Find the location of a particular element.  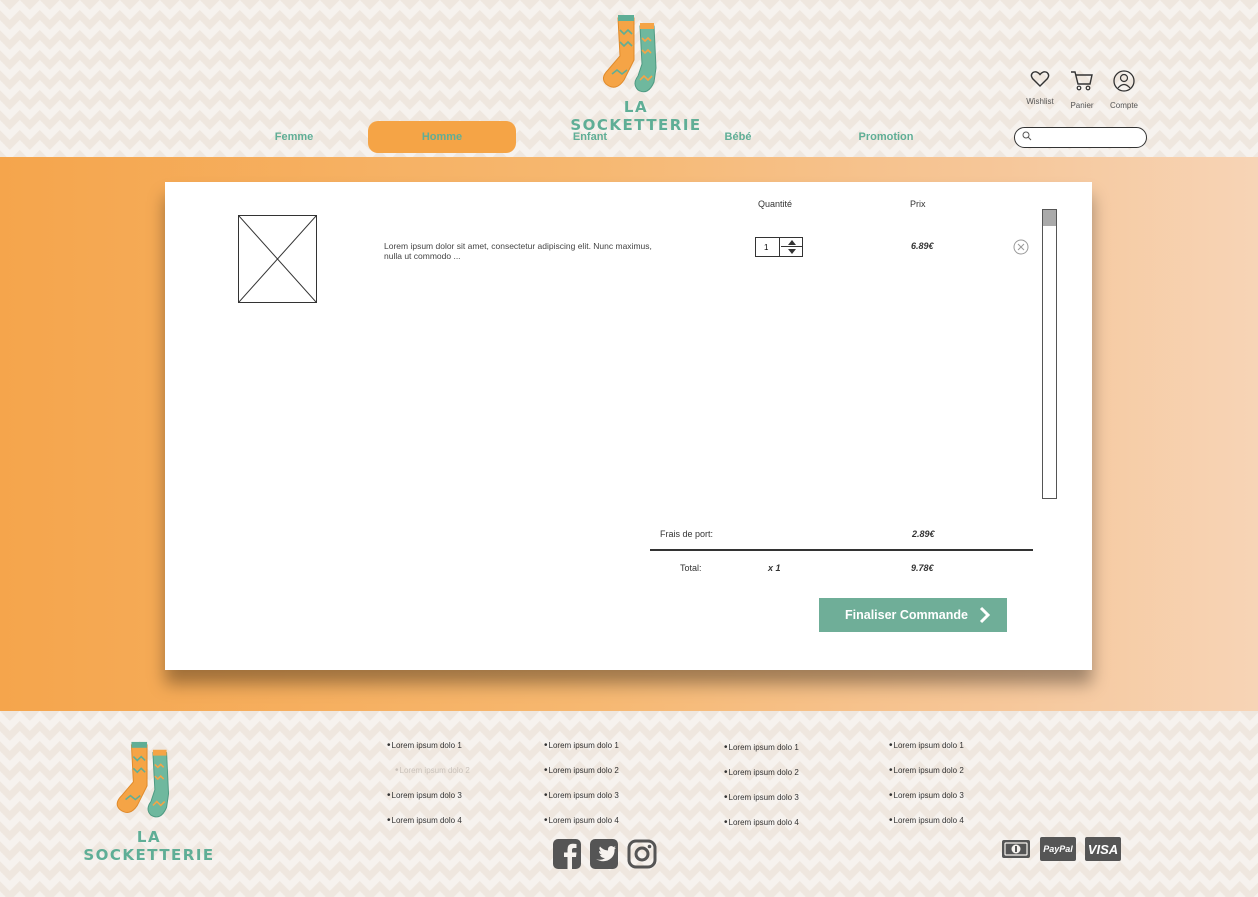

main-nav: Femme Homme Enfant Bébé Promotion is located at coordinates (590, 137).